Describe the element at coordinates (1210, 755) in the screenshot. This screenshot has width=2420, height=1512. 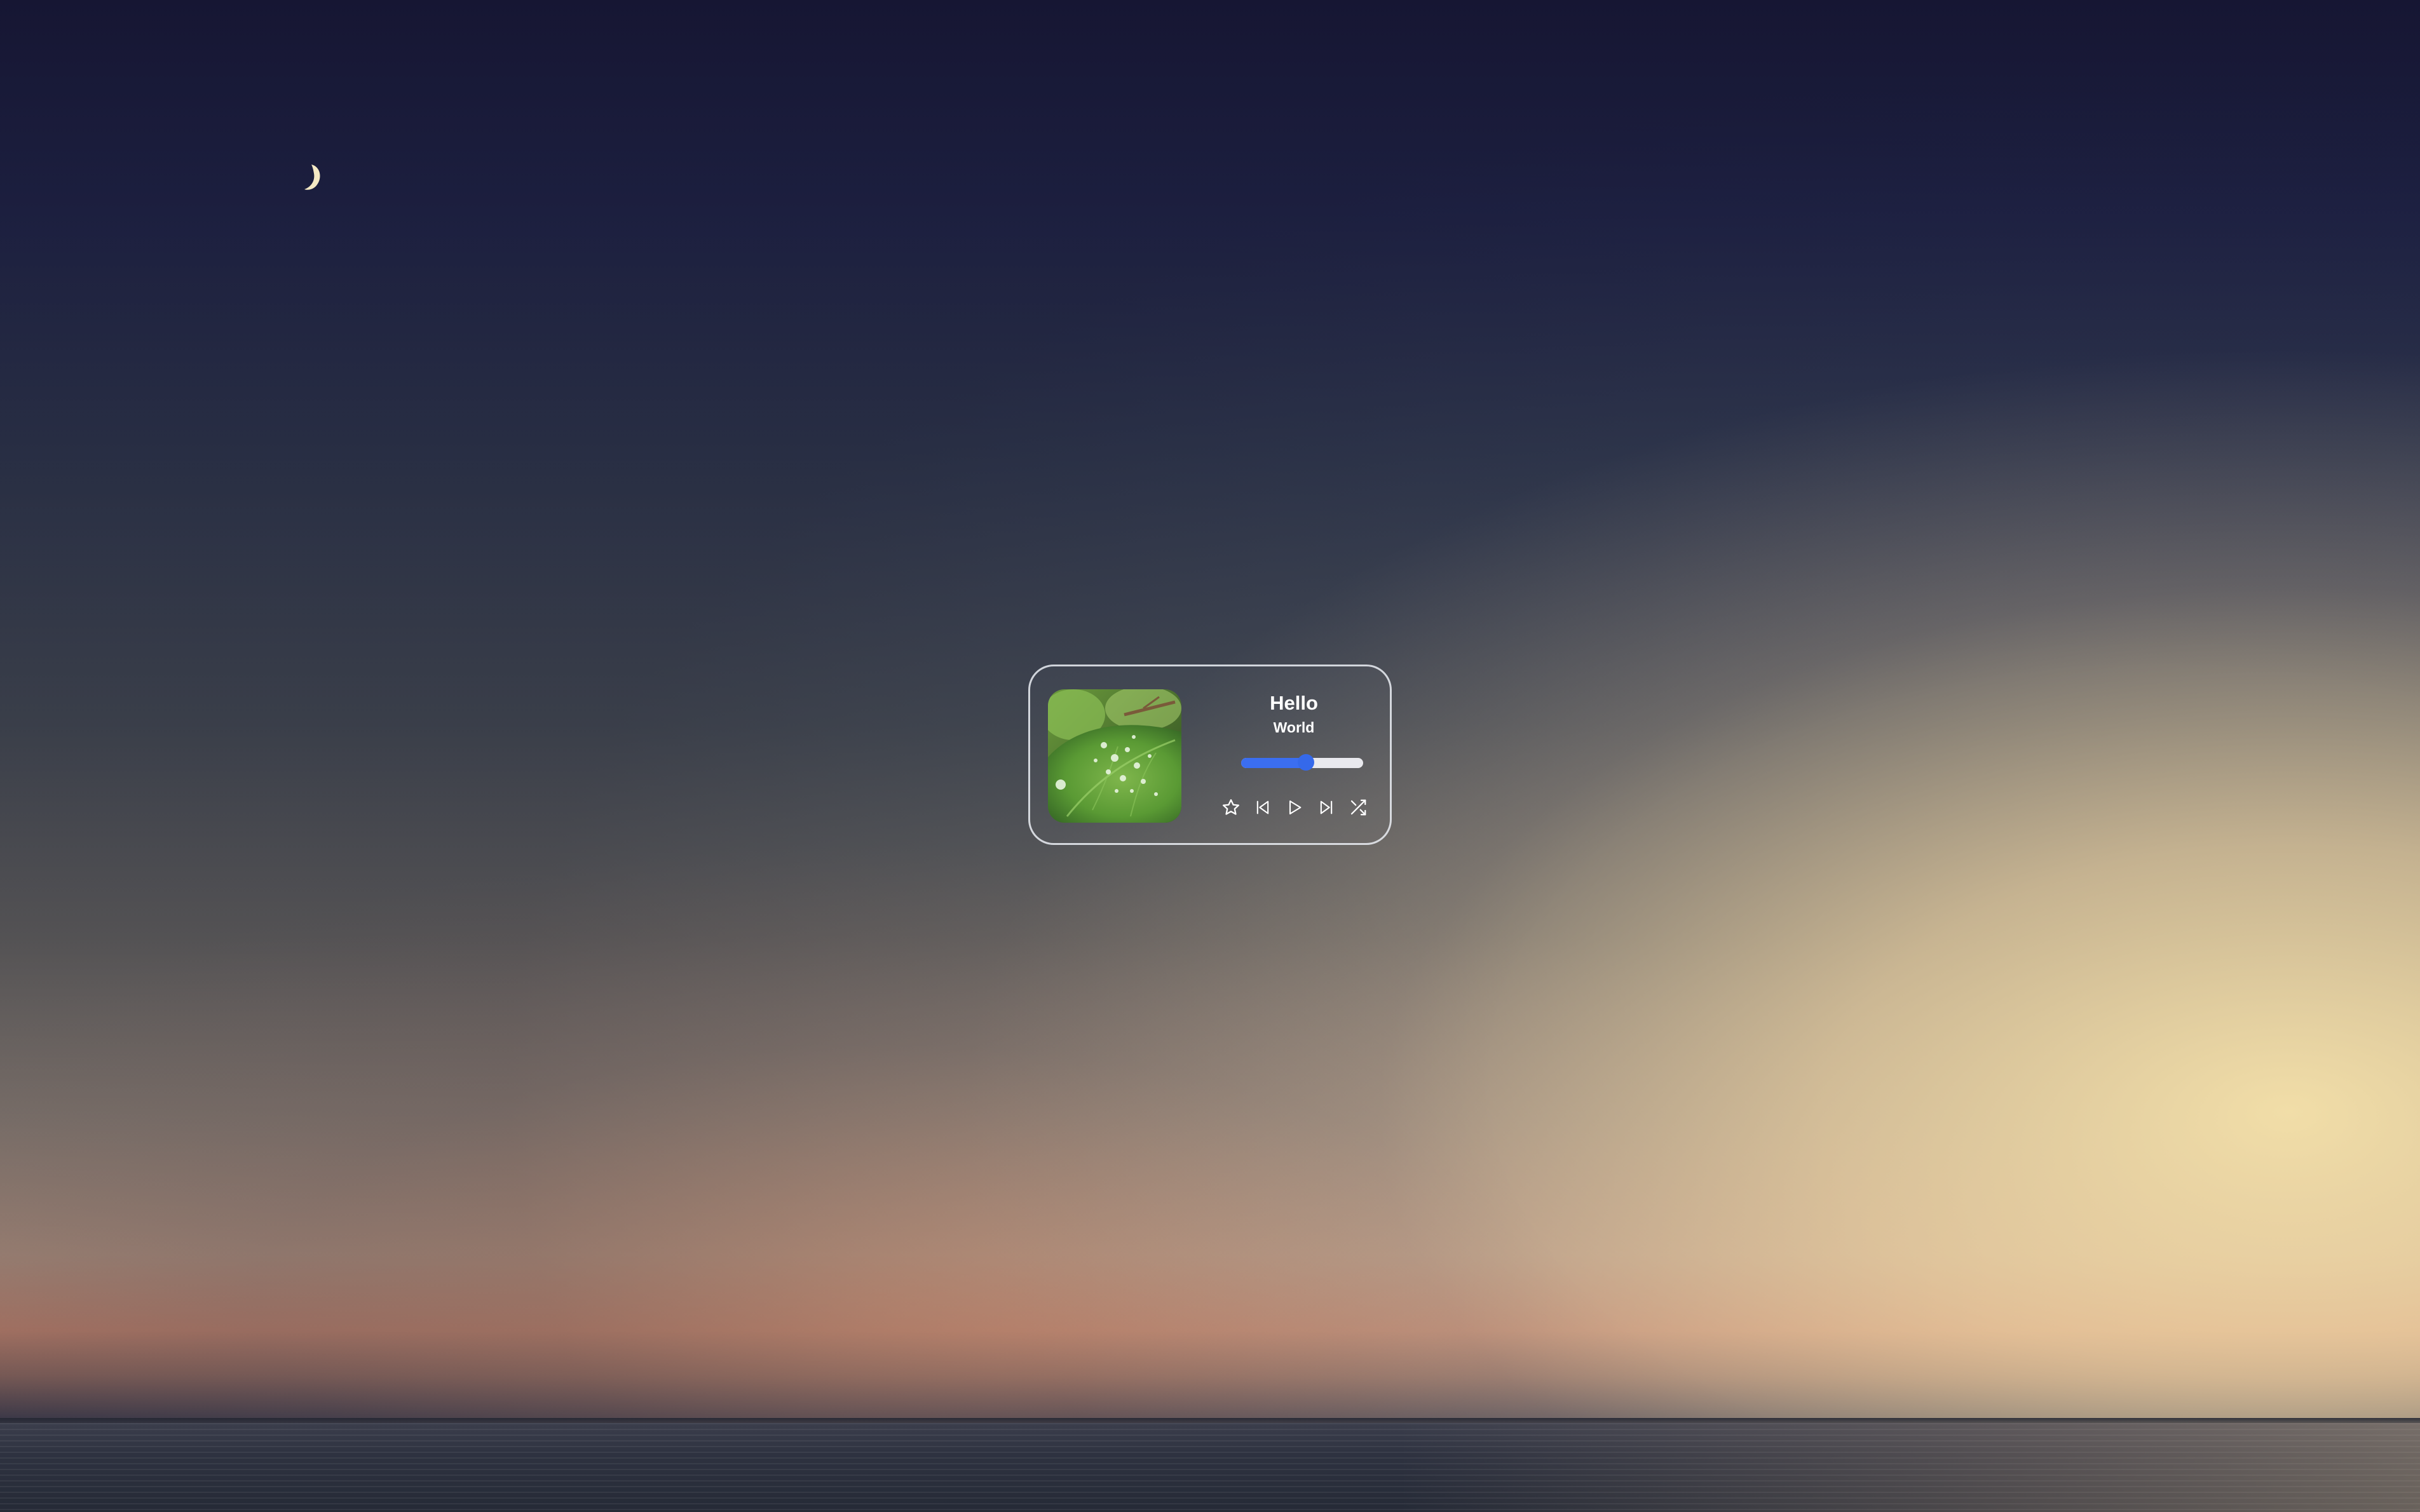
I see `music-player-widget: Hello World` at that location.